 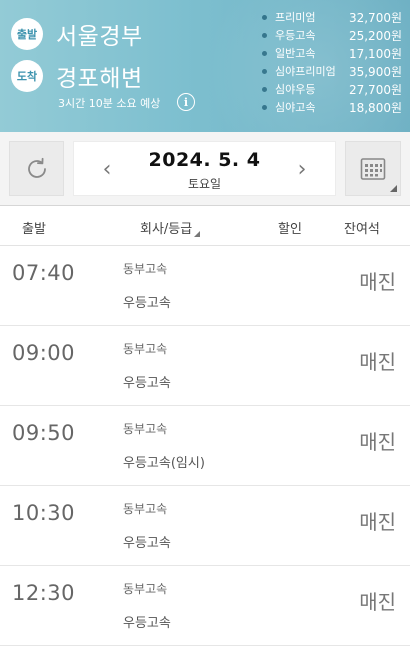 What do you see at coordinates (290, 229) in the screenshot?
I see `header-discount: 할인` at bounding box center [290, 229].